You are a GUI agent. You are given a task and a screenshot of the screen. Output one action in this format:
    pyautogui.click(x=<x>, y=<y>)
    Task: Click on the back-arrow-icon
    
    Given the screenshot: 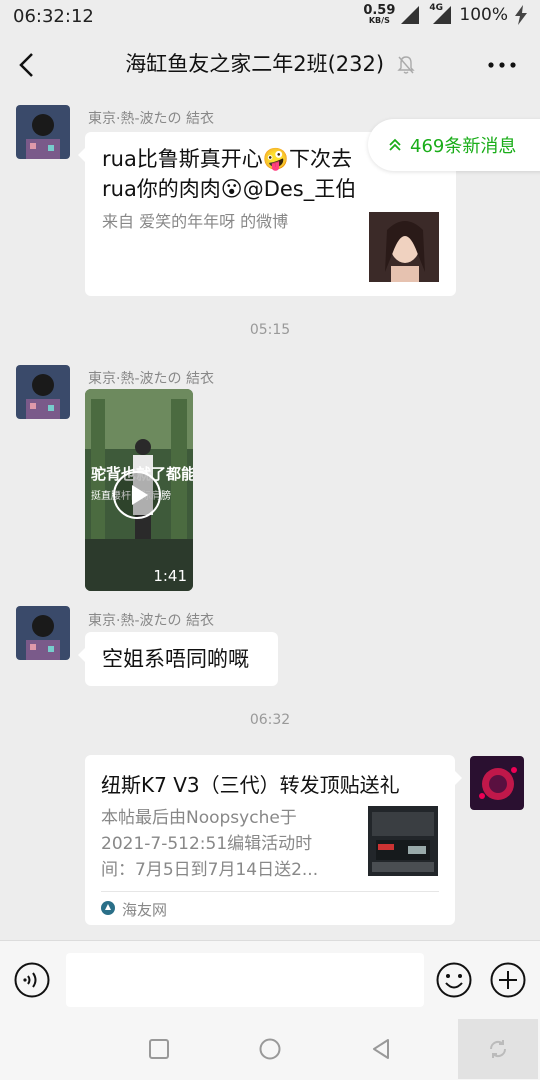 What is the action you would take?
    pyautogui.click(x=26, y=65)
    